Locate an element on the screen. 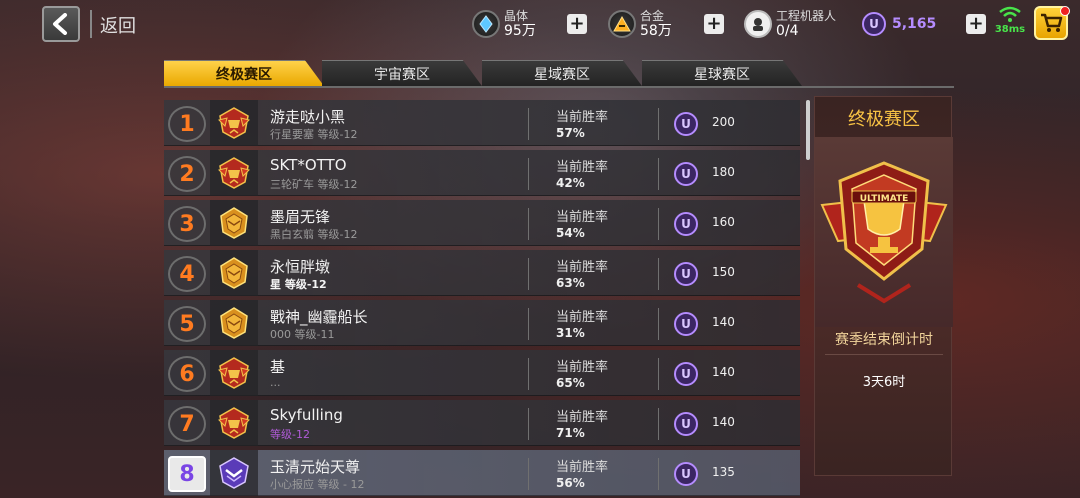  tab-ultimate: 终极赛区 is located at coordinates (244, 73).